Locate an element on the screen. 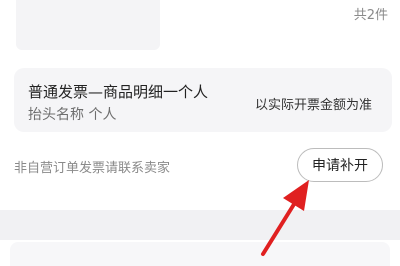  seller-invoice-note: 非自营订单发票请联系卖家 is located at coordinates (92, 168).